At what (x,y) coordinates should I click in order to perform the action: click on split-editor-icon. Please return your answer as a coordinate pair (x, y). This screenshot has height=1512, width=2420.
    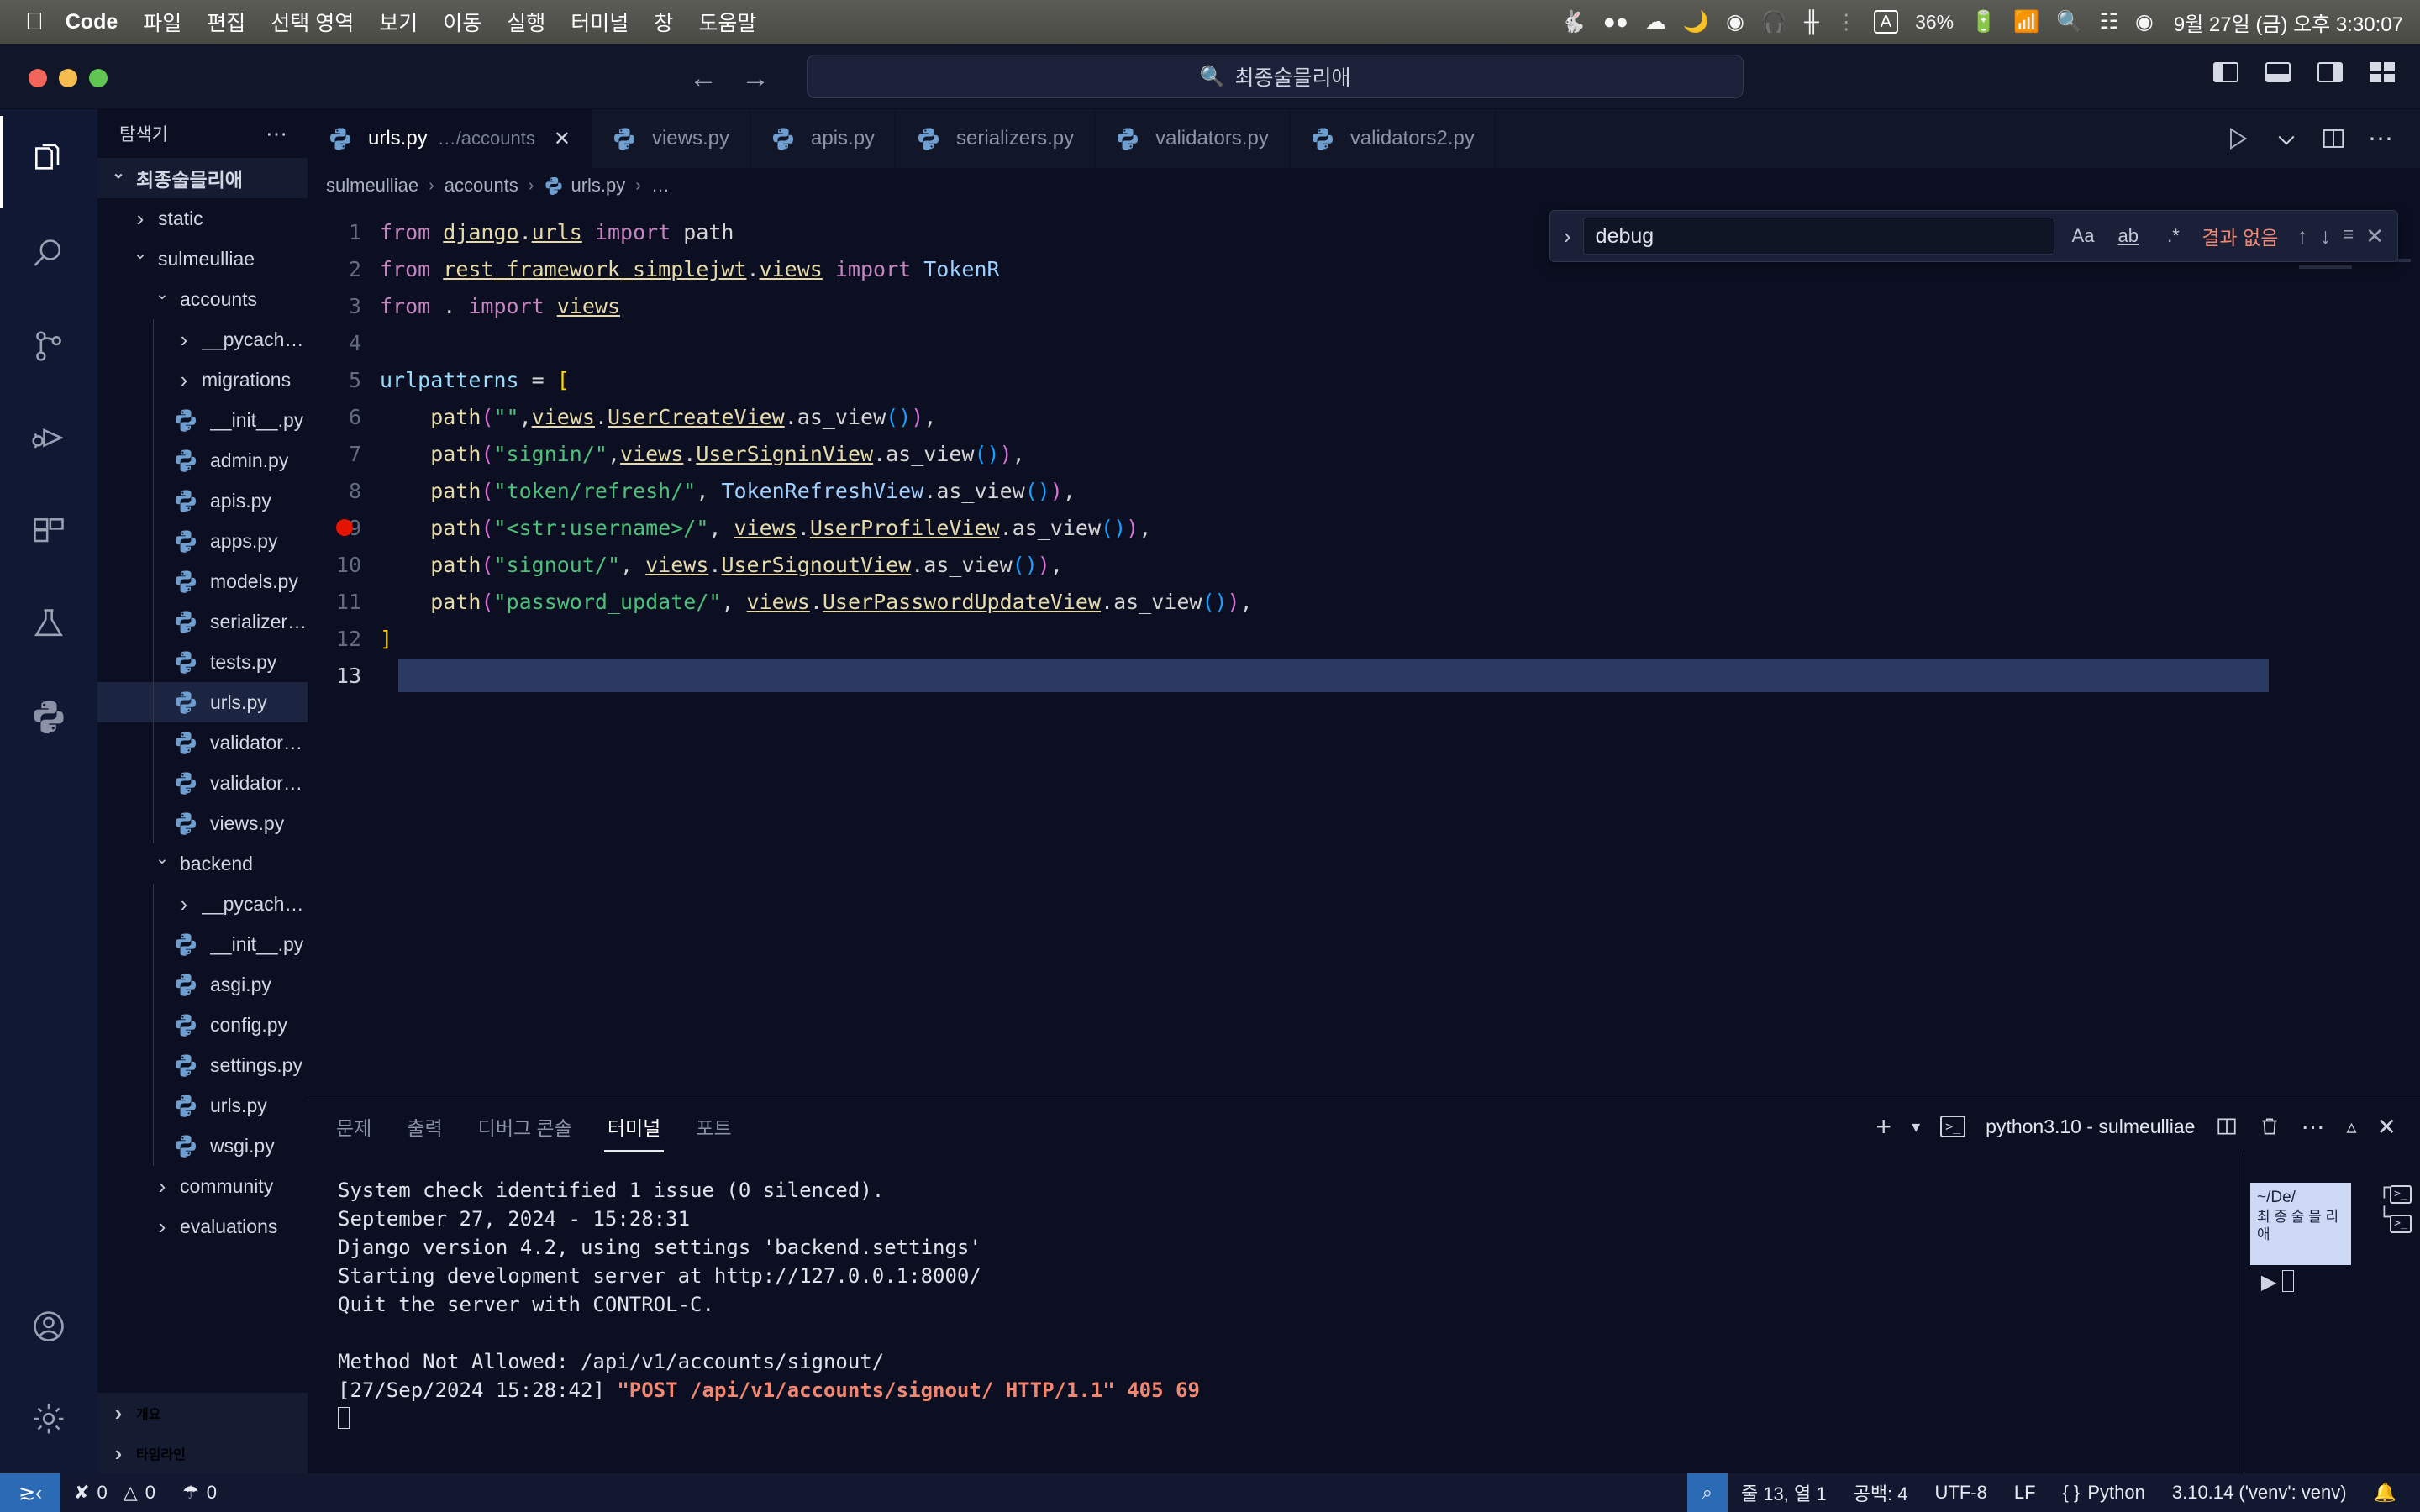
    Looking at the image, I should click on (2333, 138).